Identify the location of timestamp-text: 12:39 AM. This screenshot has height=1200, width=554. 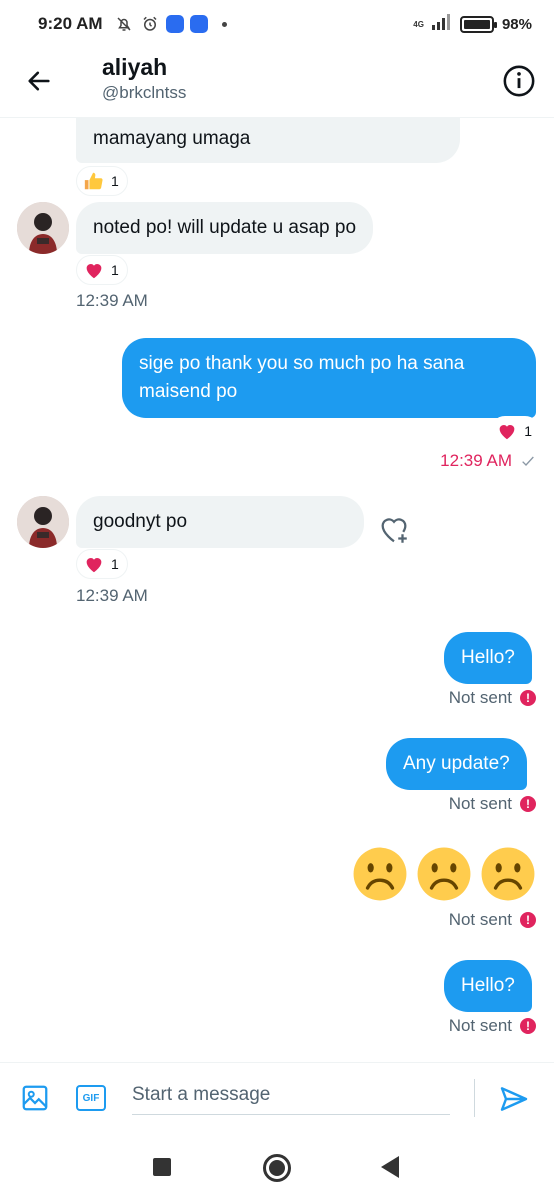
(476, 460).